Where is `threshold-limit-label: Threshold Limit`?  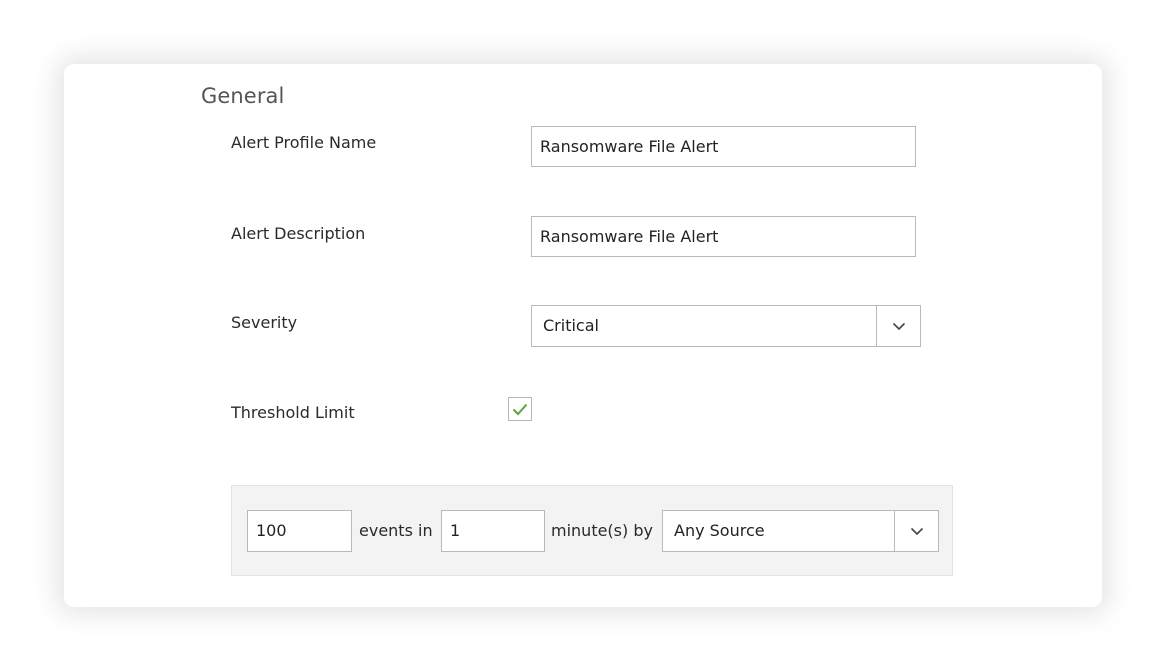 threshold-limit-label: Threshold Limit is located at coordinates (293, 412).